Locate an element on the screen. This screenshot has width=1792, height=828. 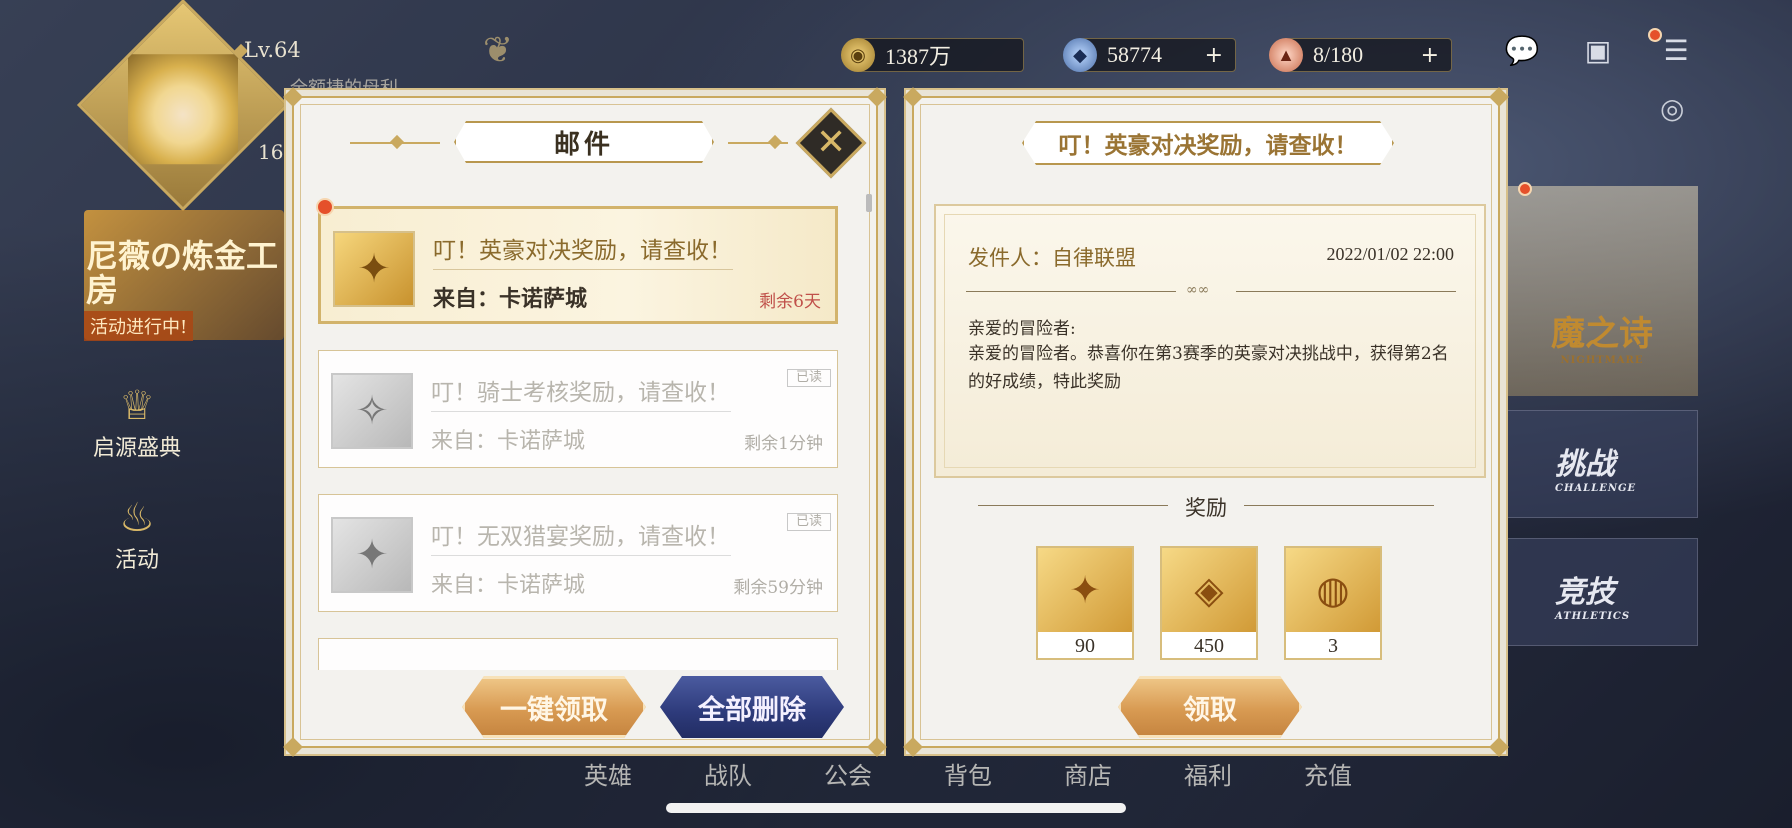
rewards-header: 奖励 is located at coordinates (1206, 507).